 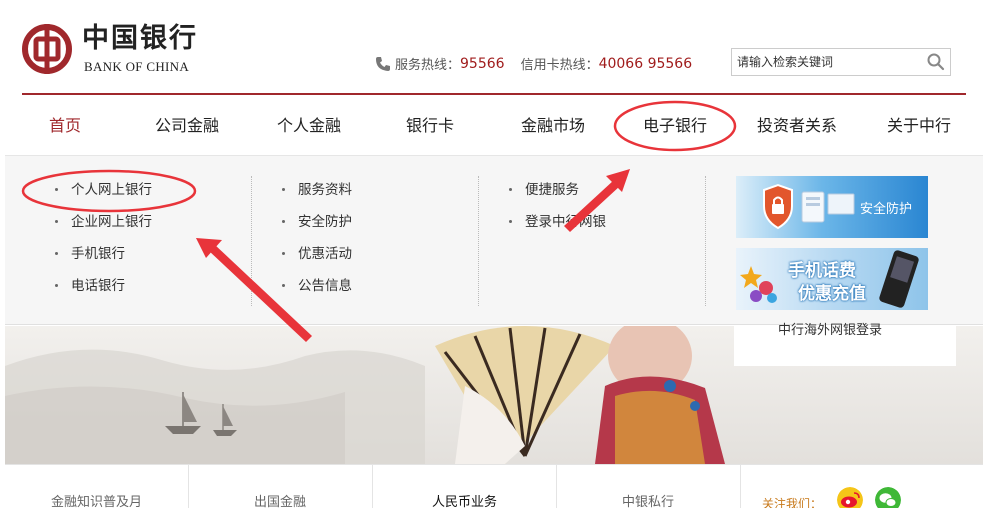 I want to click on nav-item-corporate-banking: 公司金融, so click(x=187, y=126).